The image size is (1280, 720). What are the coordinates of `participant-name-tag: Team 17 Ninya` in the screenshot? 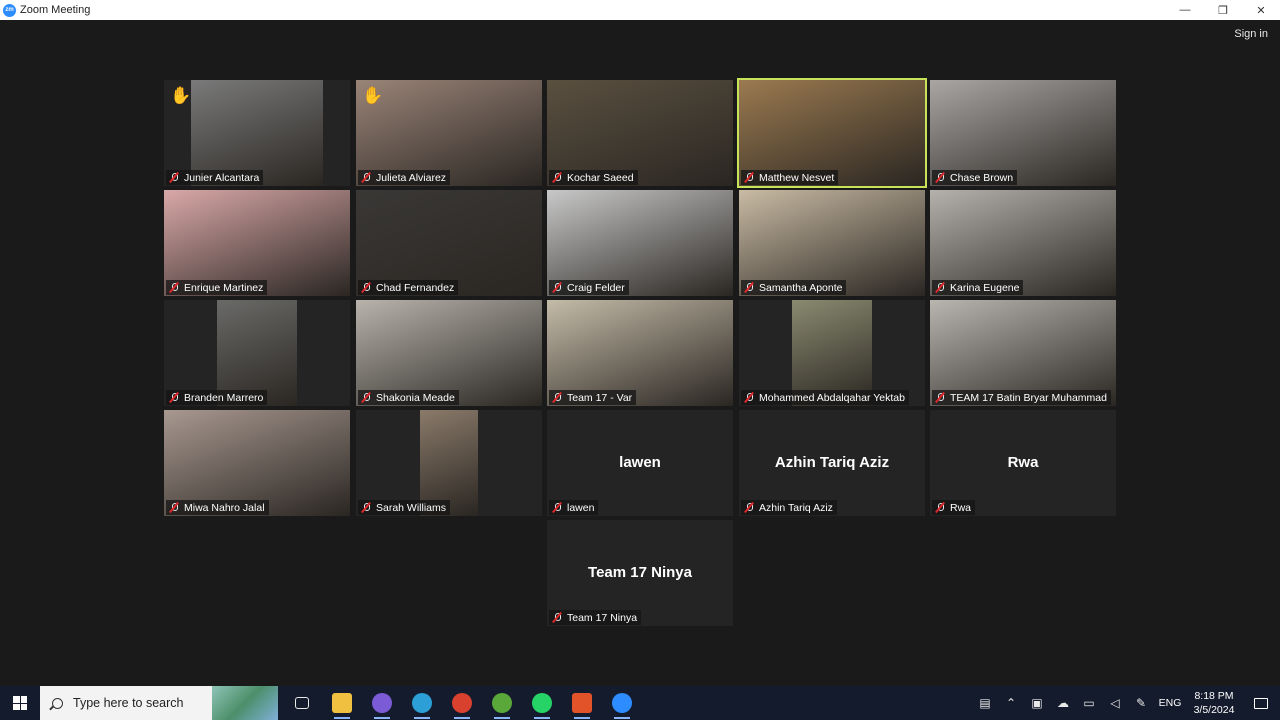 It's located at (595, 617).